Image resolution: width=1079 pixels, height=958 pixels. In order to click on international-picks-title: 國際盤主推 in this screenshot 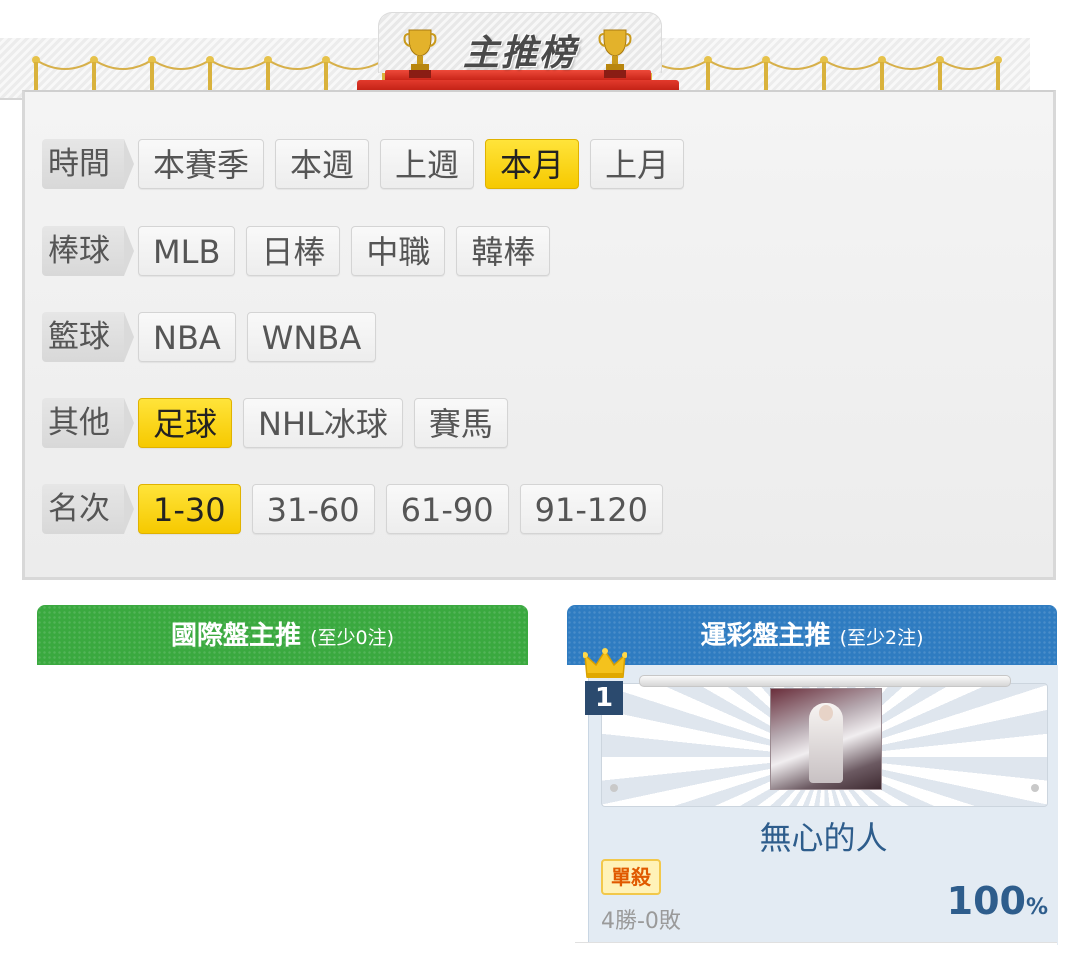, I will do `click(236, 636)`.